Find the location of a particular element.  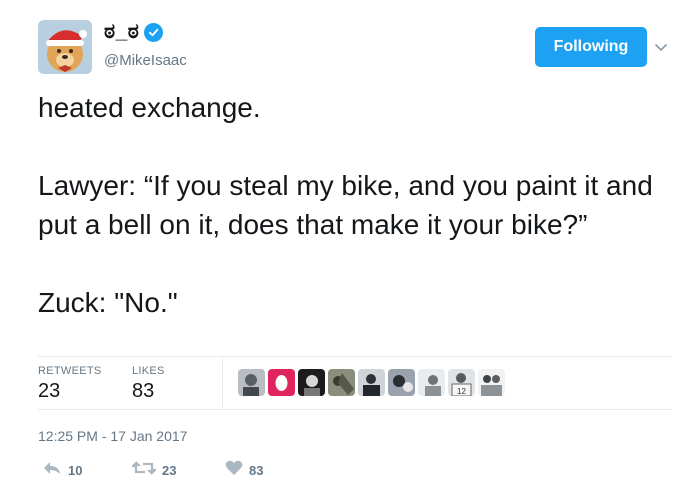

retweets-stat: RETWEETS 23 is located at coordinates (70, 384).